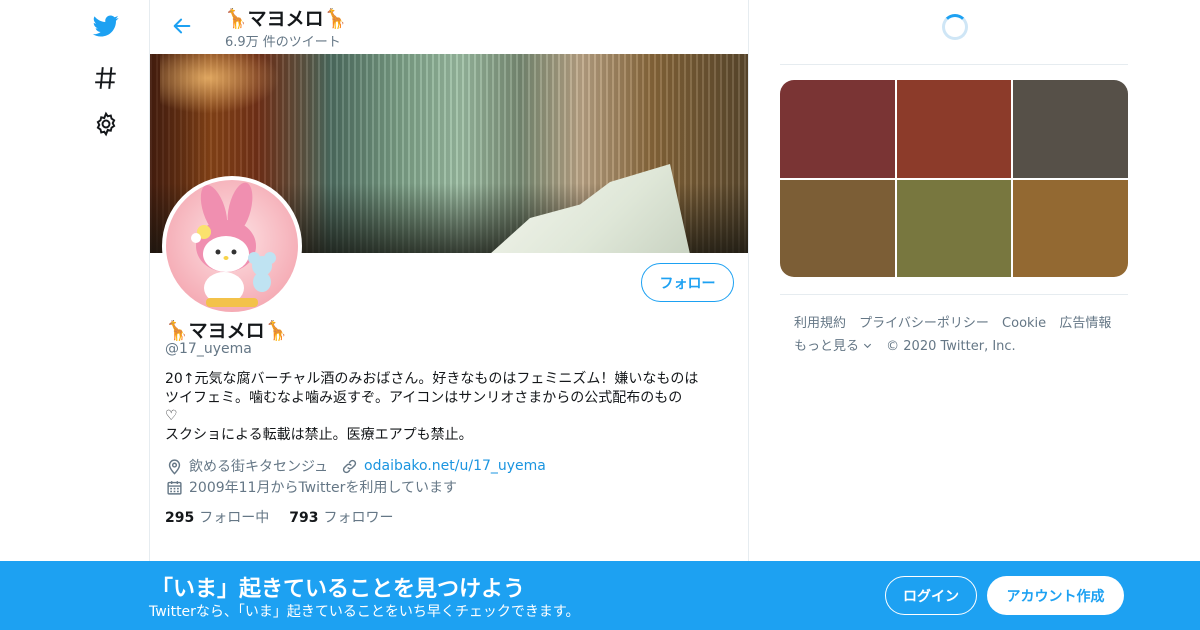 This screenshot has width=1200, height=630. What do you see at coordinates (174, 487) in the screenshot?
I see `calendar-icon` at bounding box center [174, 487].